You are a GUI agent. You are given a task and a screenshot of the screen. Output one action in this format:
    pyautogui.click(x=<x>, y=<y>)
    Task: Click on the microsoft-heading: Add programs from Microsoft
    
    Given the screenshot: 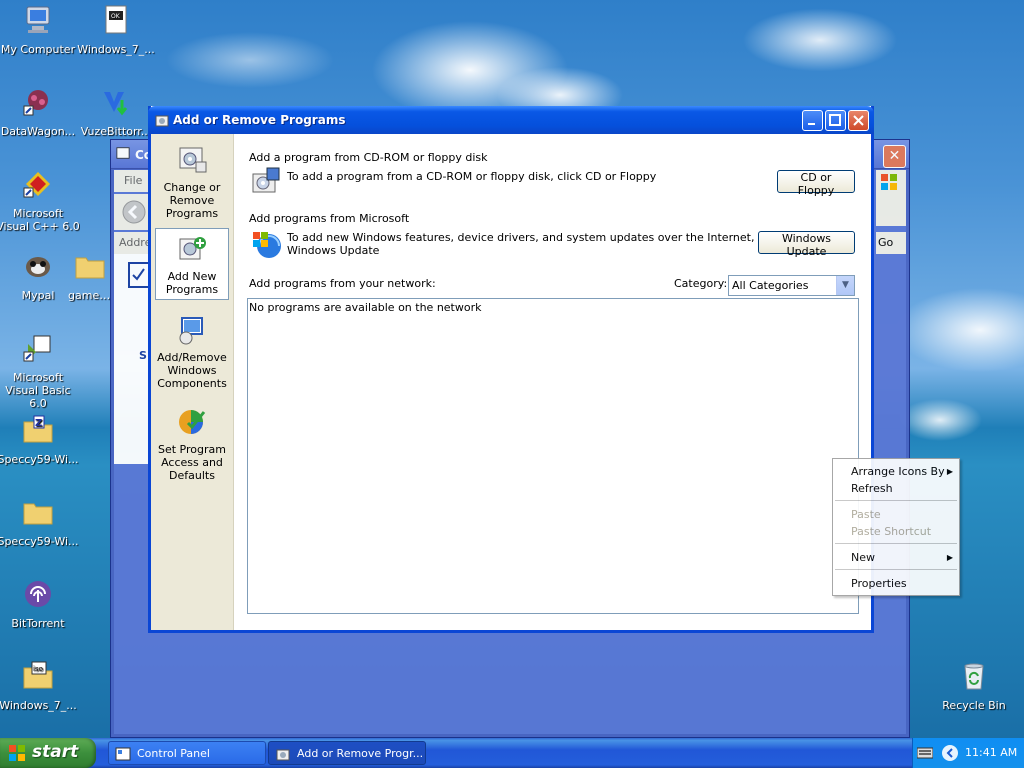 What is the action you would take?
    pyautogui.click(x=329, y=218)
    